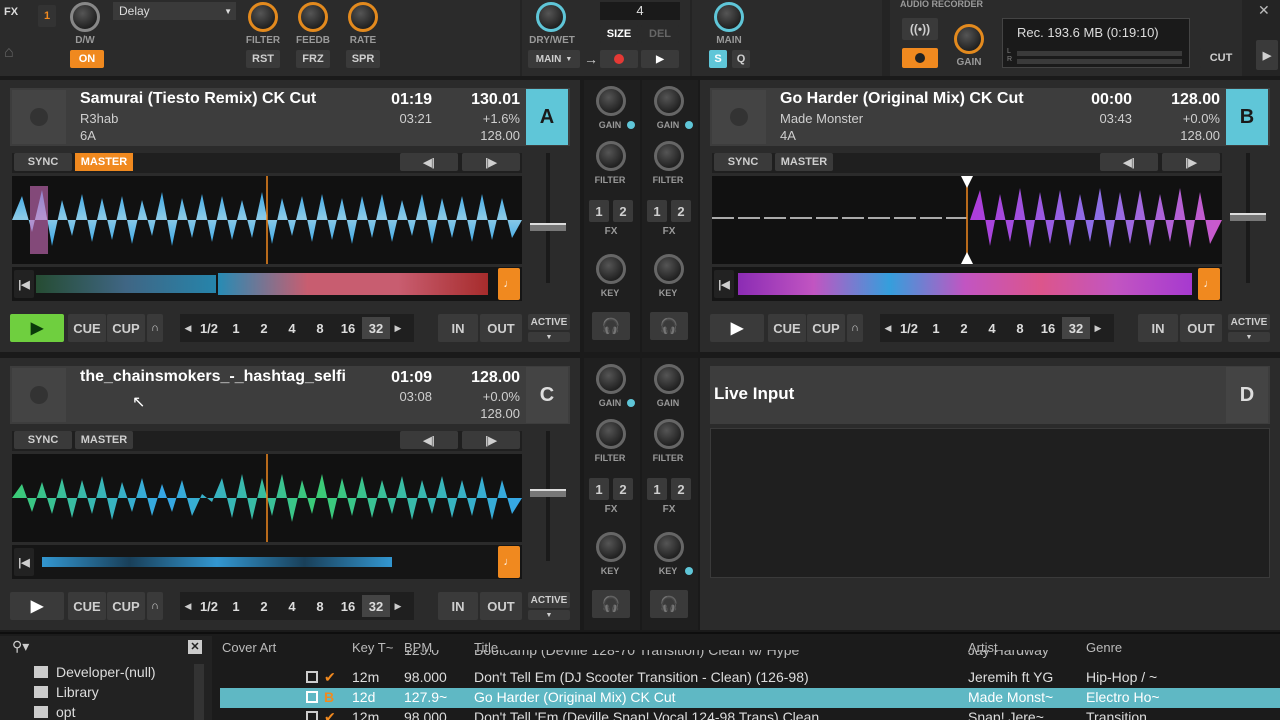 This screenshot has width=1280, height=720. What do you see at coordinates (787, 328) in the screenshot?
I see `deck-b-cue-button: CUE` at bounding box center [787, 328].